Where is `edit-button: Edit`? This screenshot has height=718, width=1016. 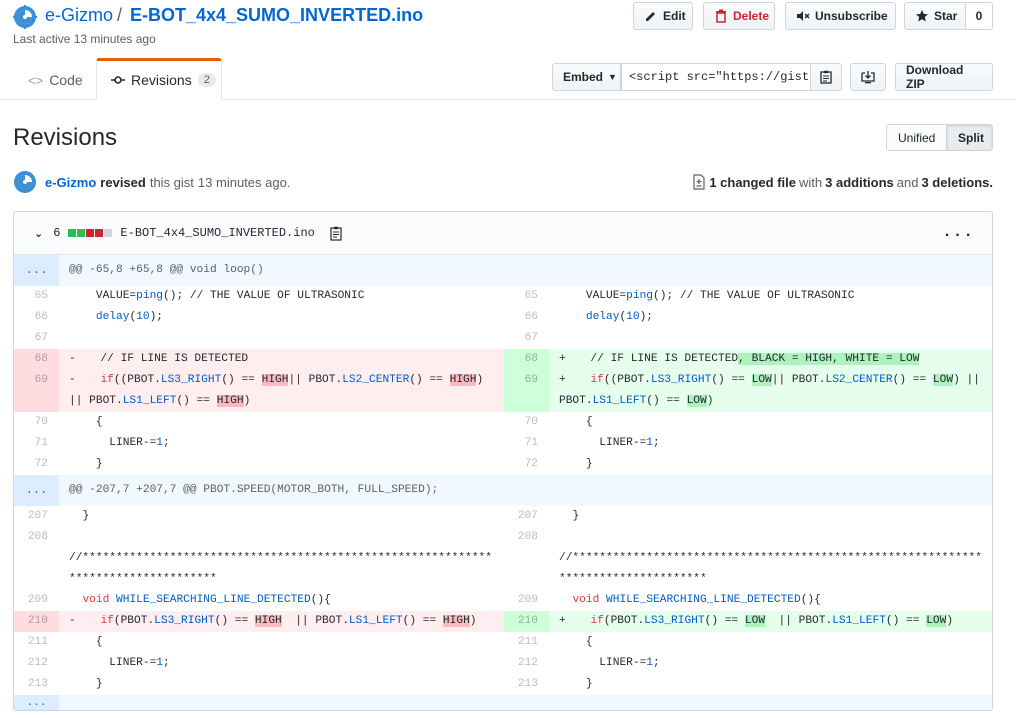 edit-button: Edit is located at coordinates (663, 16).